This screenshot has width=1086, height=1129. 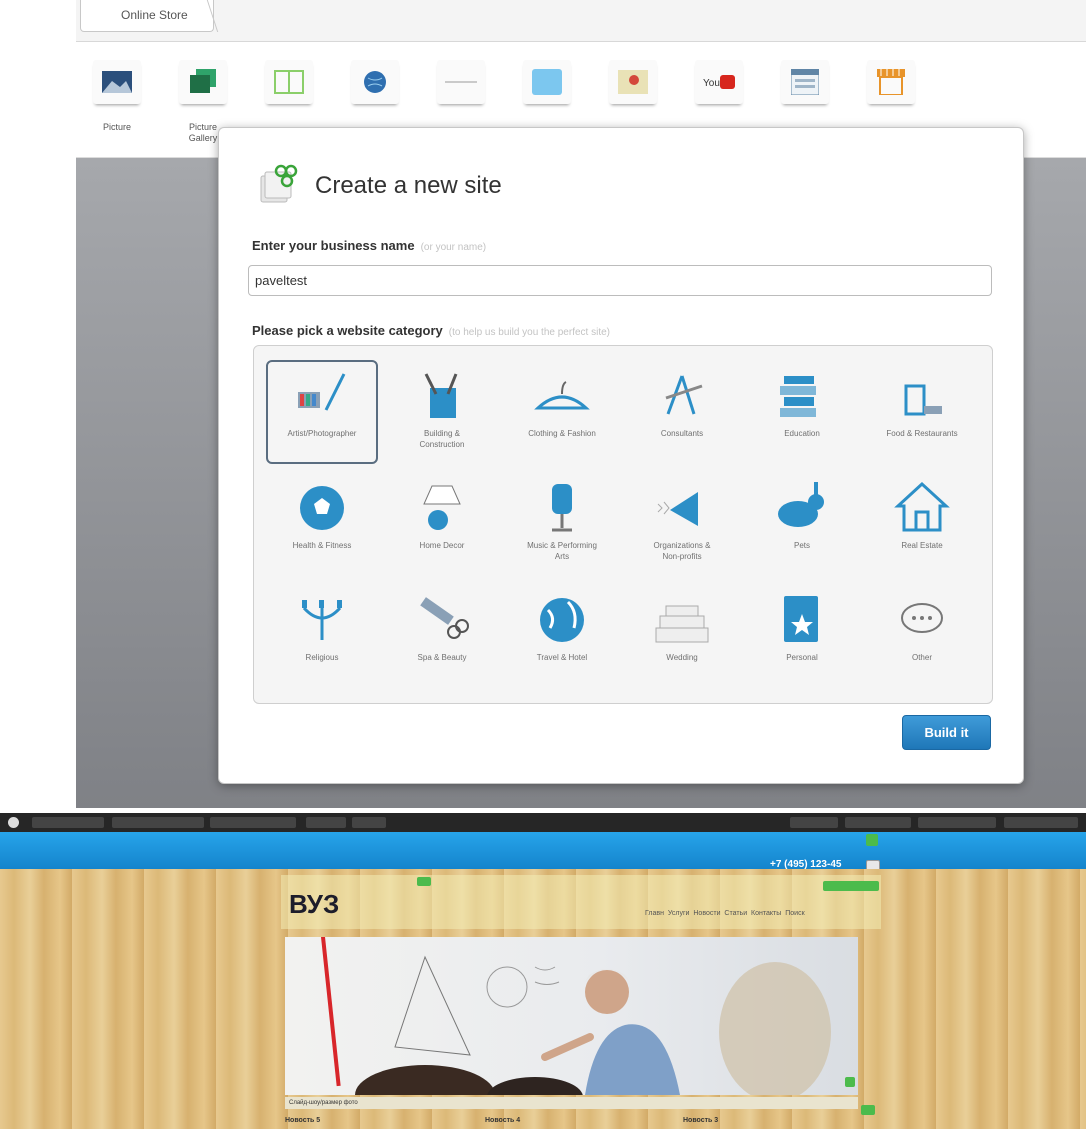 What do you see at coordinates (571, 1016) in the screenshot?
I see `hero-image` at bounding box center [571, 1016].